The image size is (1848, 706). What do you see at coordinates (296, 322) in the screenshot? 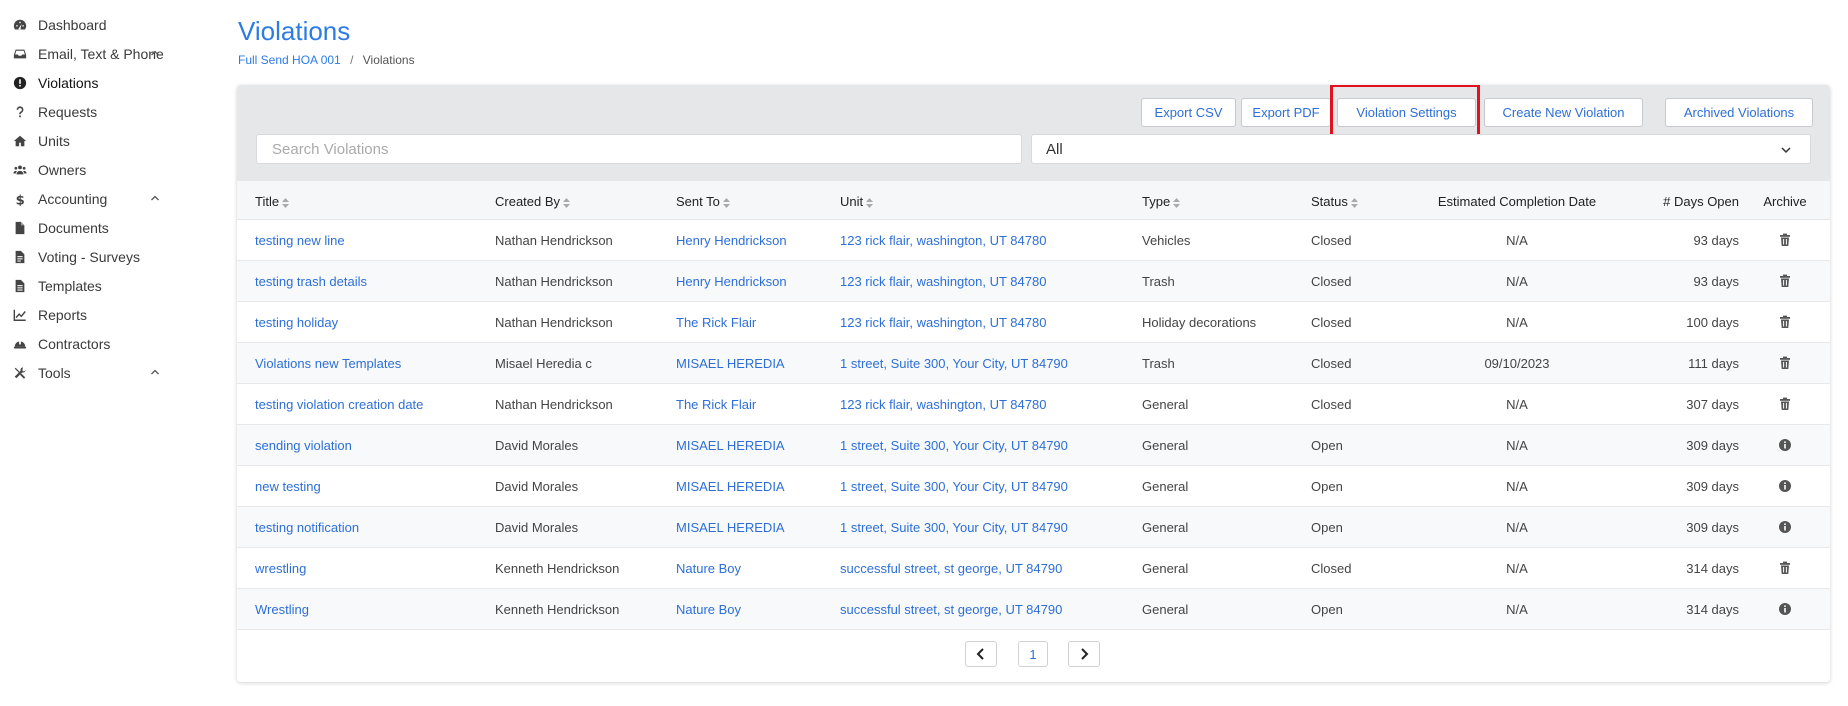
I see `cell-title: testing holiday` at bounding box center [296, 322].